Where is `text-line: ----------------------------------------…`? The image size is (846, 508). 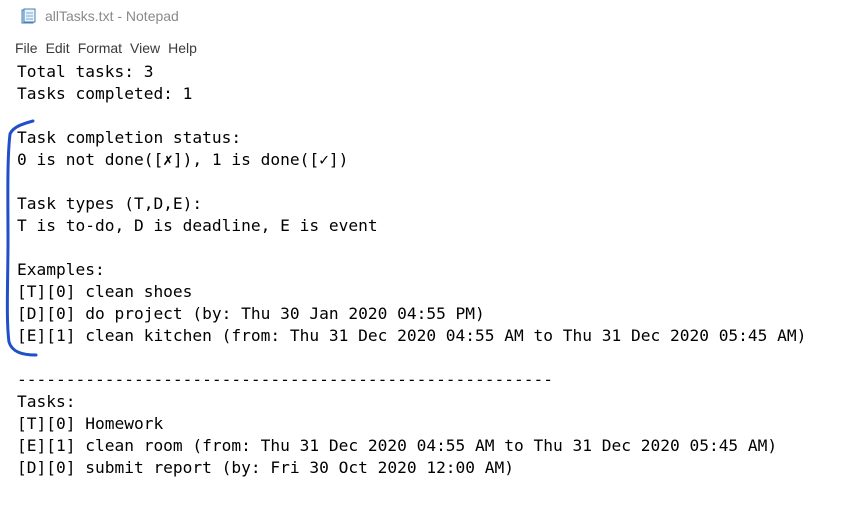 text-line: ----------------------------------------… is located at coordinates (285, 379).